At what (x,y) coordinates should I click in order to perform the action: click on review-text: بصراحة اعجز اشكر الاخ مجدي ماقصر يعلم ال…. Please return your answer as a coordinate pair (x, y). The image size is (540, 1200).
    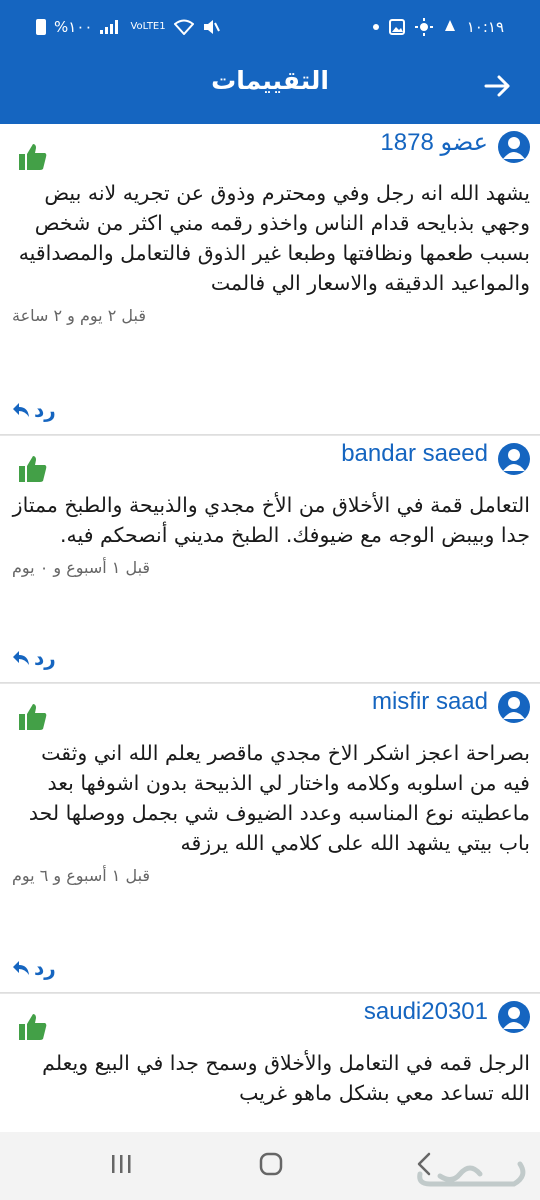
    Looking at the image, I should click on (279, 798).